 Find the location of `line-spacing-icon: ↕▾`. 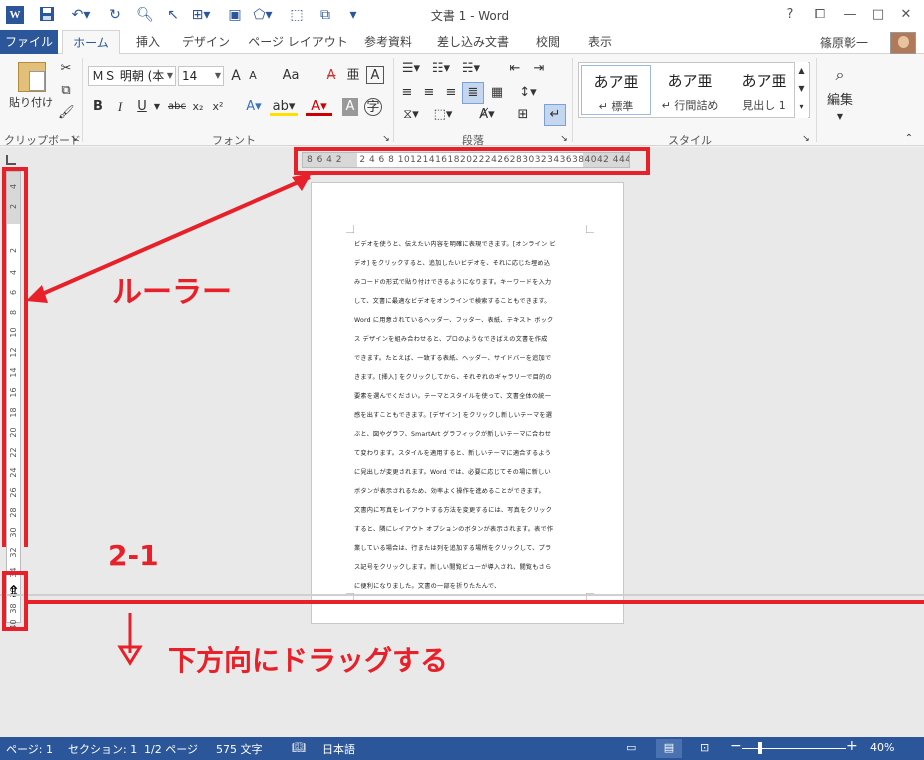

line-spacing-icon: ↕▾ is located at coordinates (528, 93).